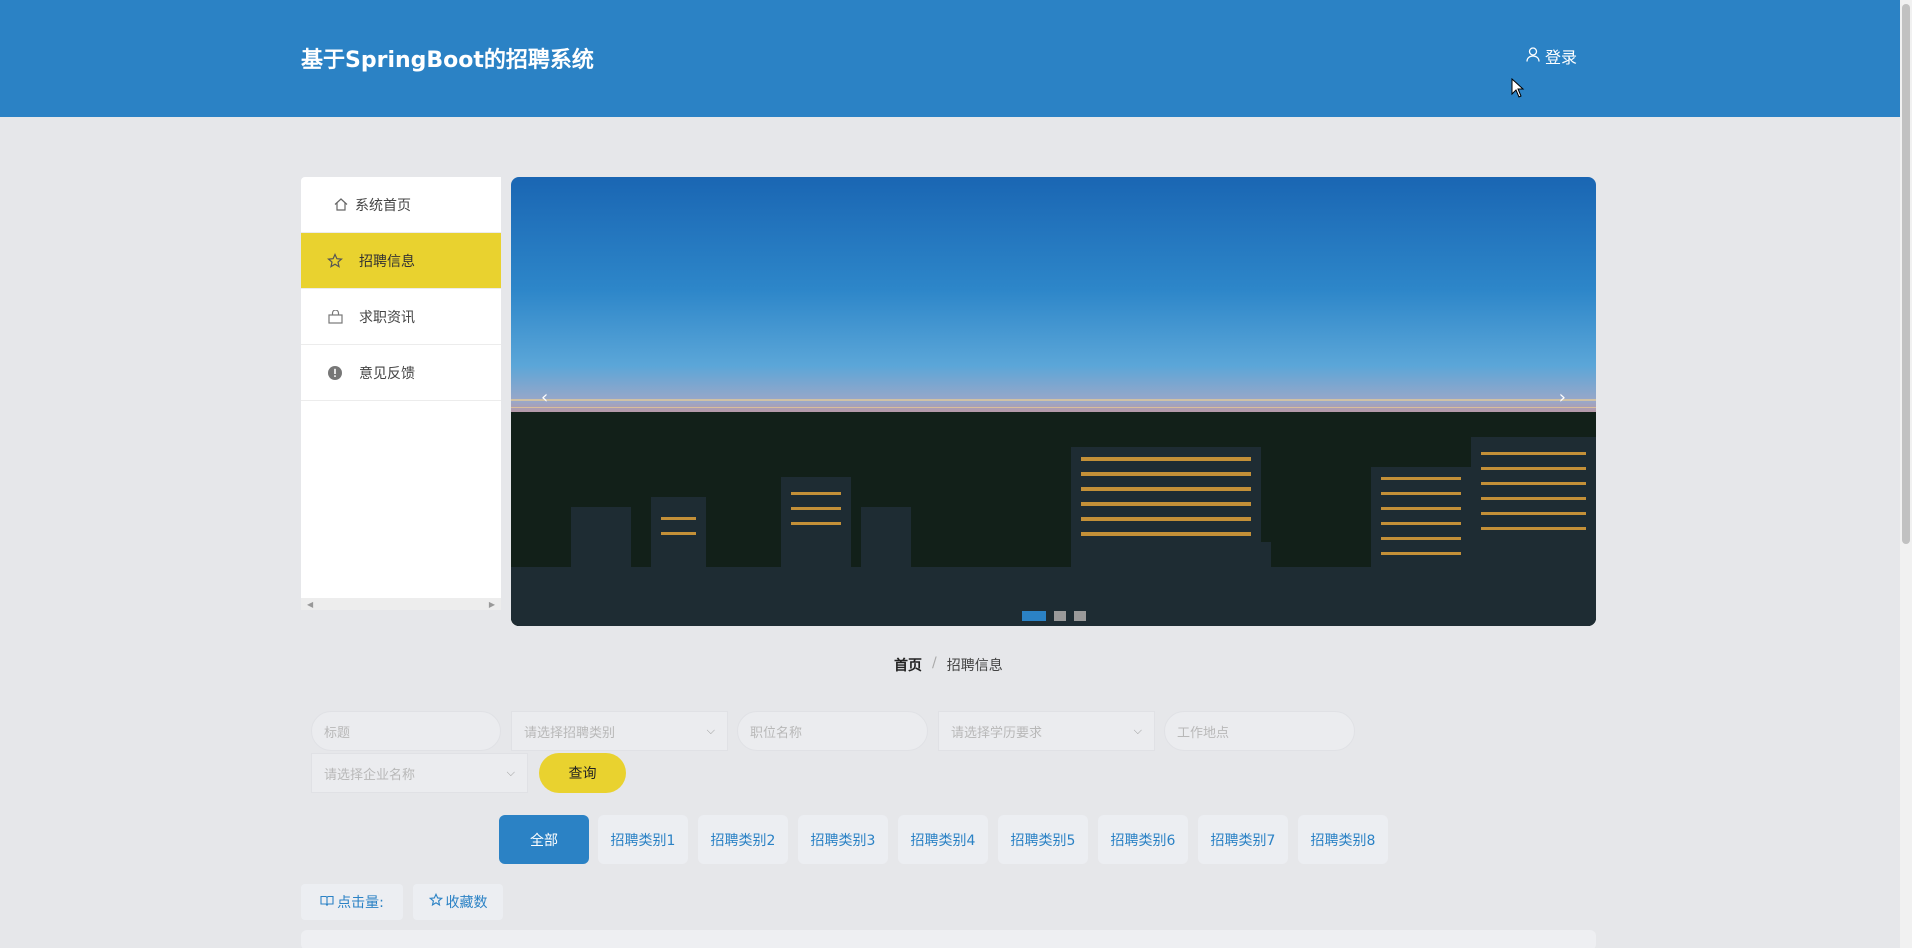 The height and width of the screenshot is (948, 1912). Describe the element at coordinates (943, 839) in the screenshot. I see `tab-category-4: 招聘类别4` at that location.